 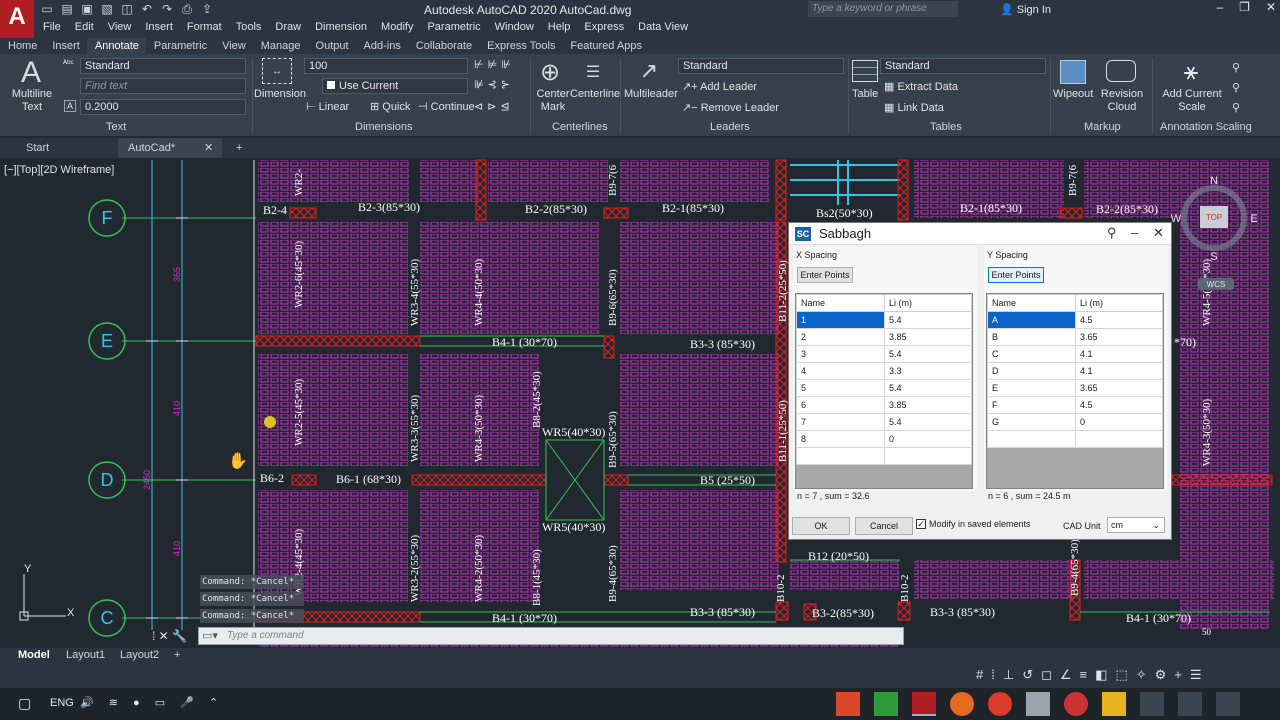 What do you see at coordinates (848, 704) in the screenshot?
I see `app-c-icon` at bounding box center [848, 704].